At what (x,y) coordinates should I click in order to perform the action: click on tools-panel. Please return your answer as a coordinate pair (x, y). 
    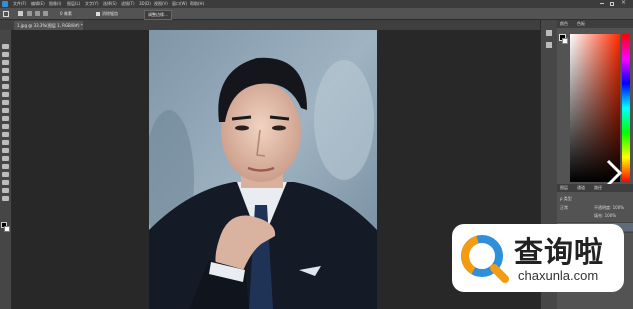
    Looking at the image, I should click on (6, 169).